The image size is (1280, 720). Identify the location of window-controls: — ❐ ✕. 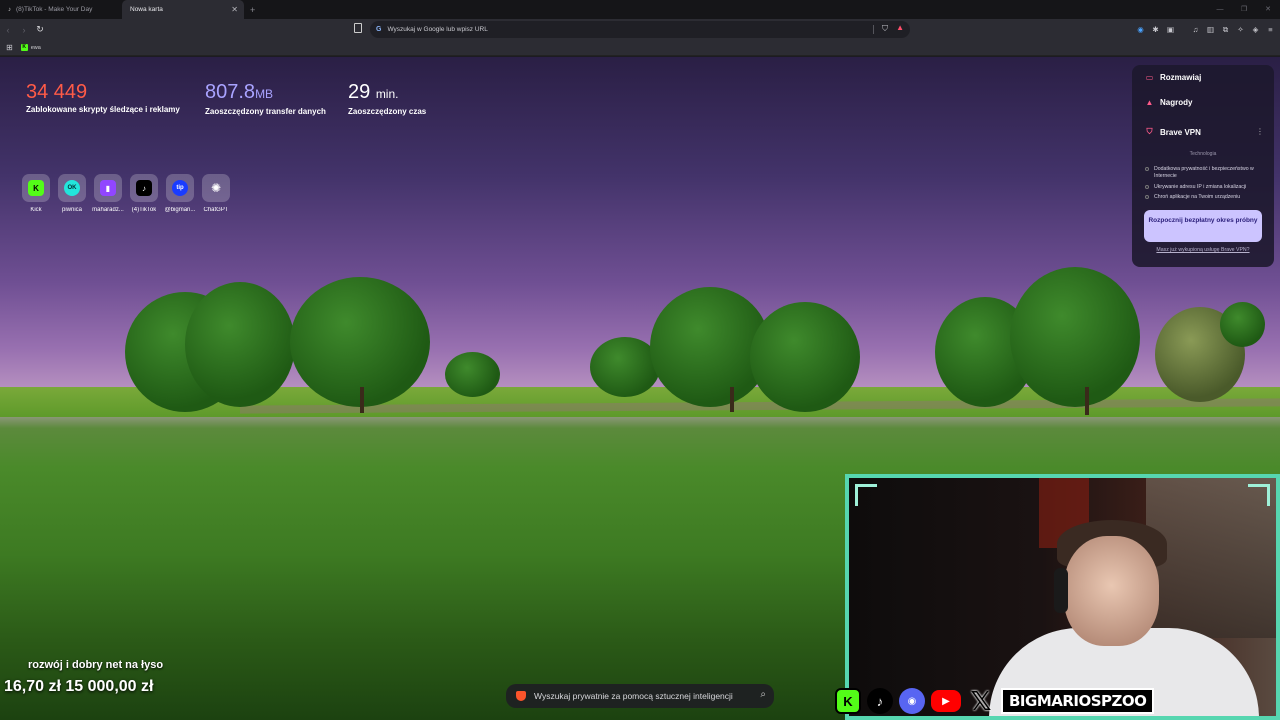
(1244, 9).